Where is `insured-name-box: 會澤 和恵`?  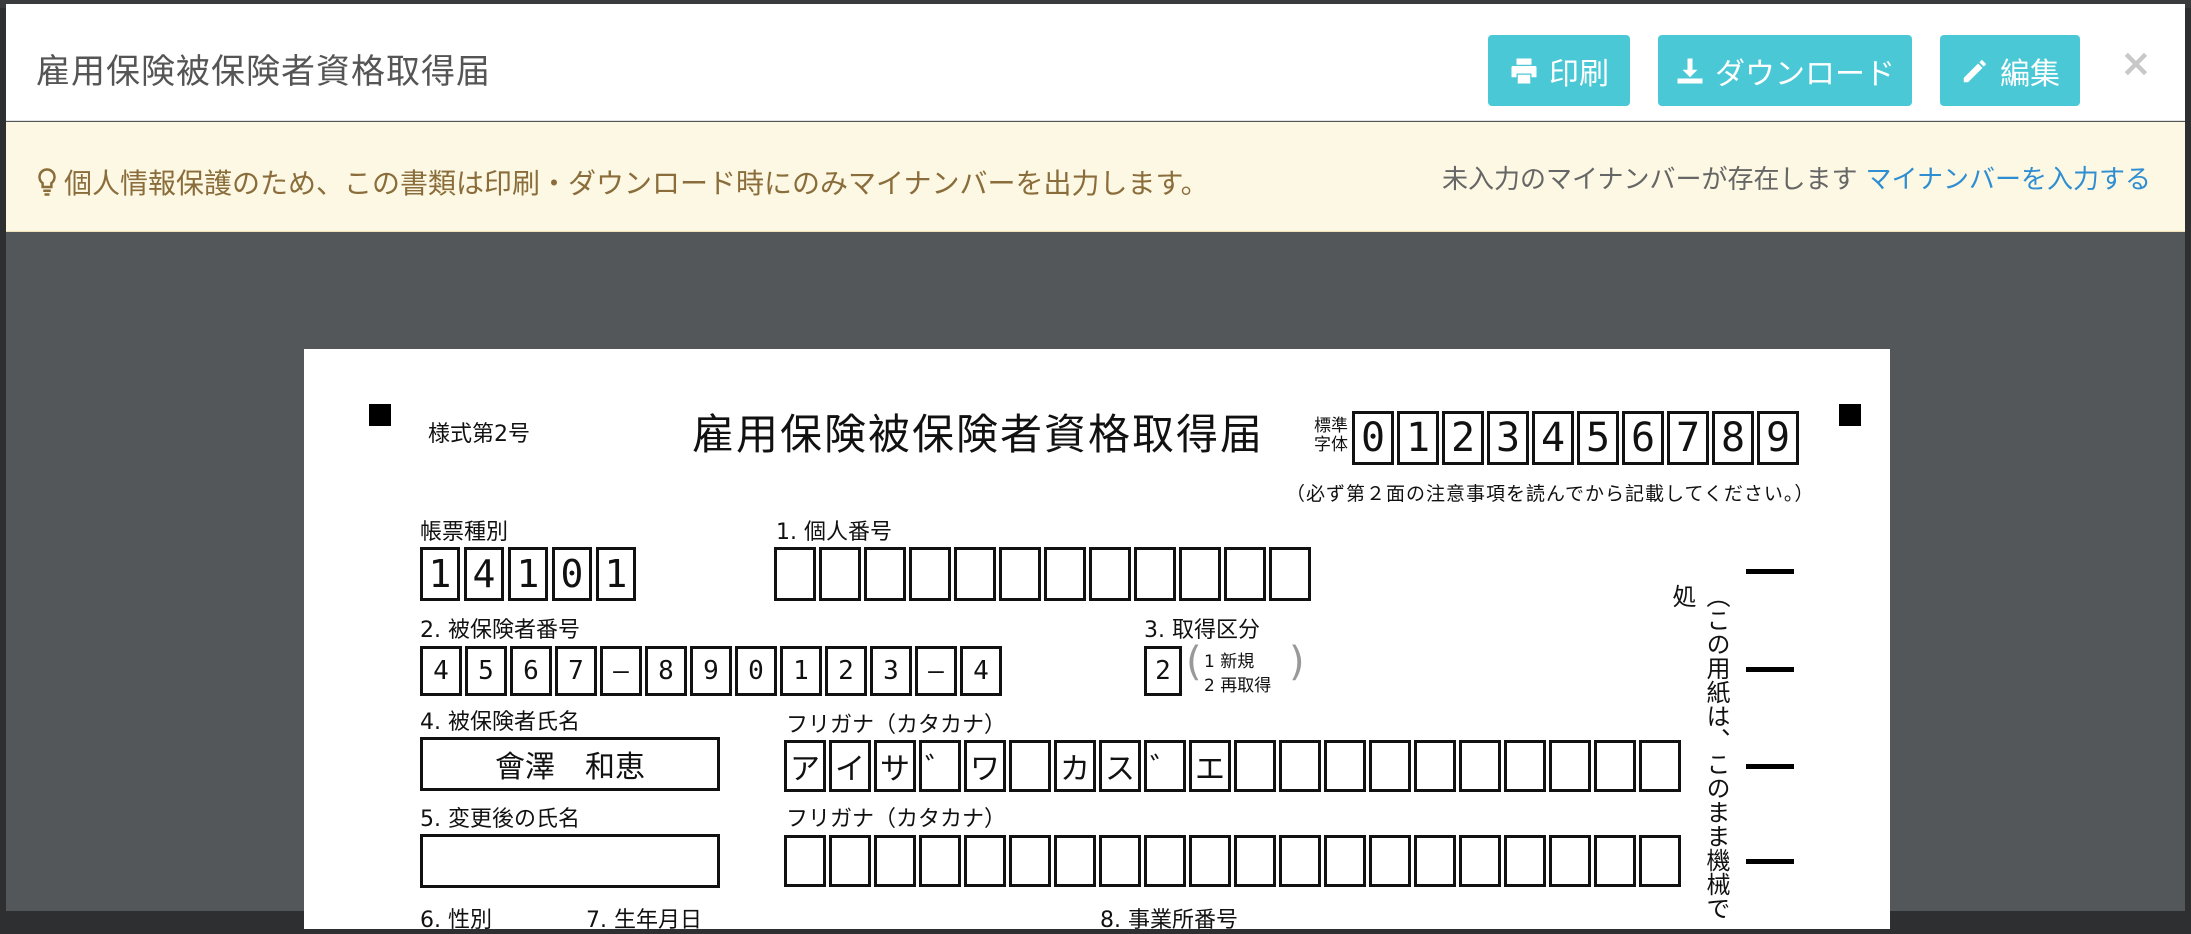 insured-name-box: 會澤 和恵 is located at coordinates (570, 764).